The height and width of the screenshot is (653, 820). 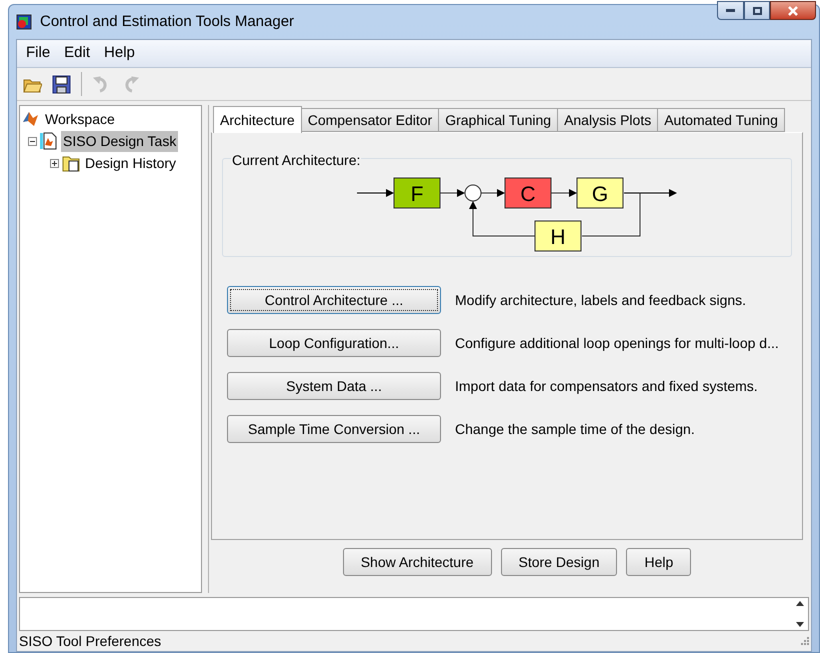 What do you see at coordinates (77, 53) in the screenshot?
I see `menu-item: Edit` at bounding box center [77, 53].